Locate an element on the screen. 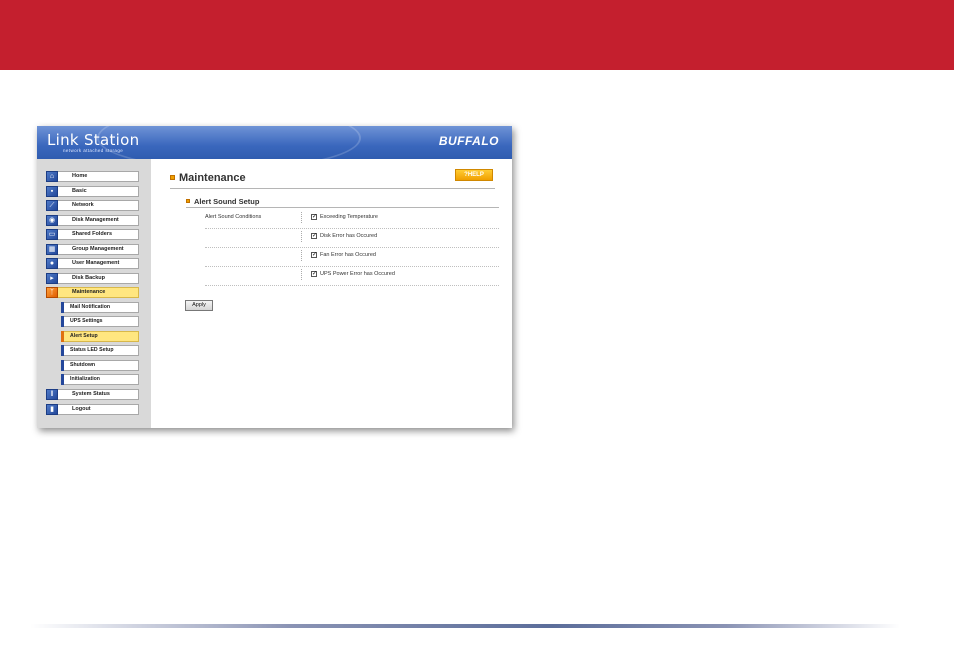  wrench-icon: ᛉ is located at coordinates (52, 292).